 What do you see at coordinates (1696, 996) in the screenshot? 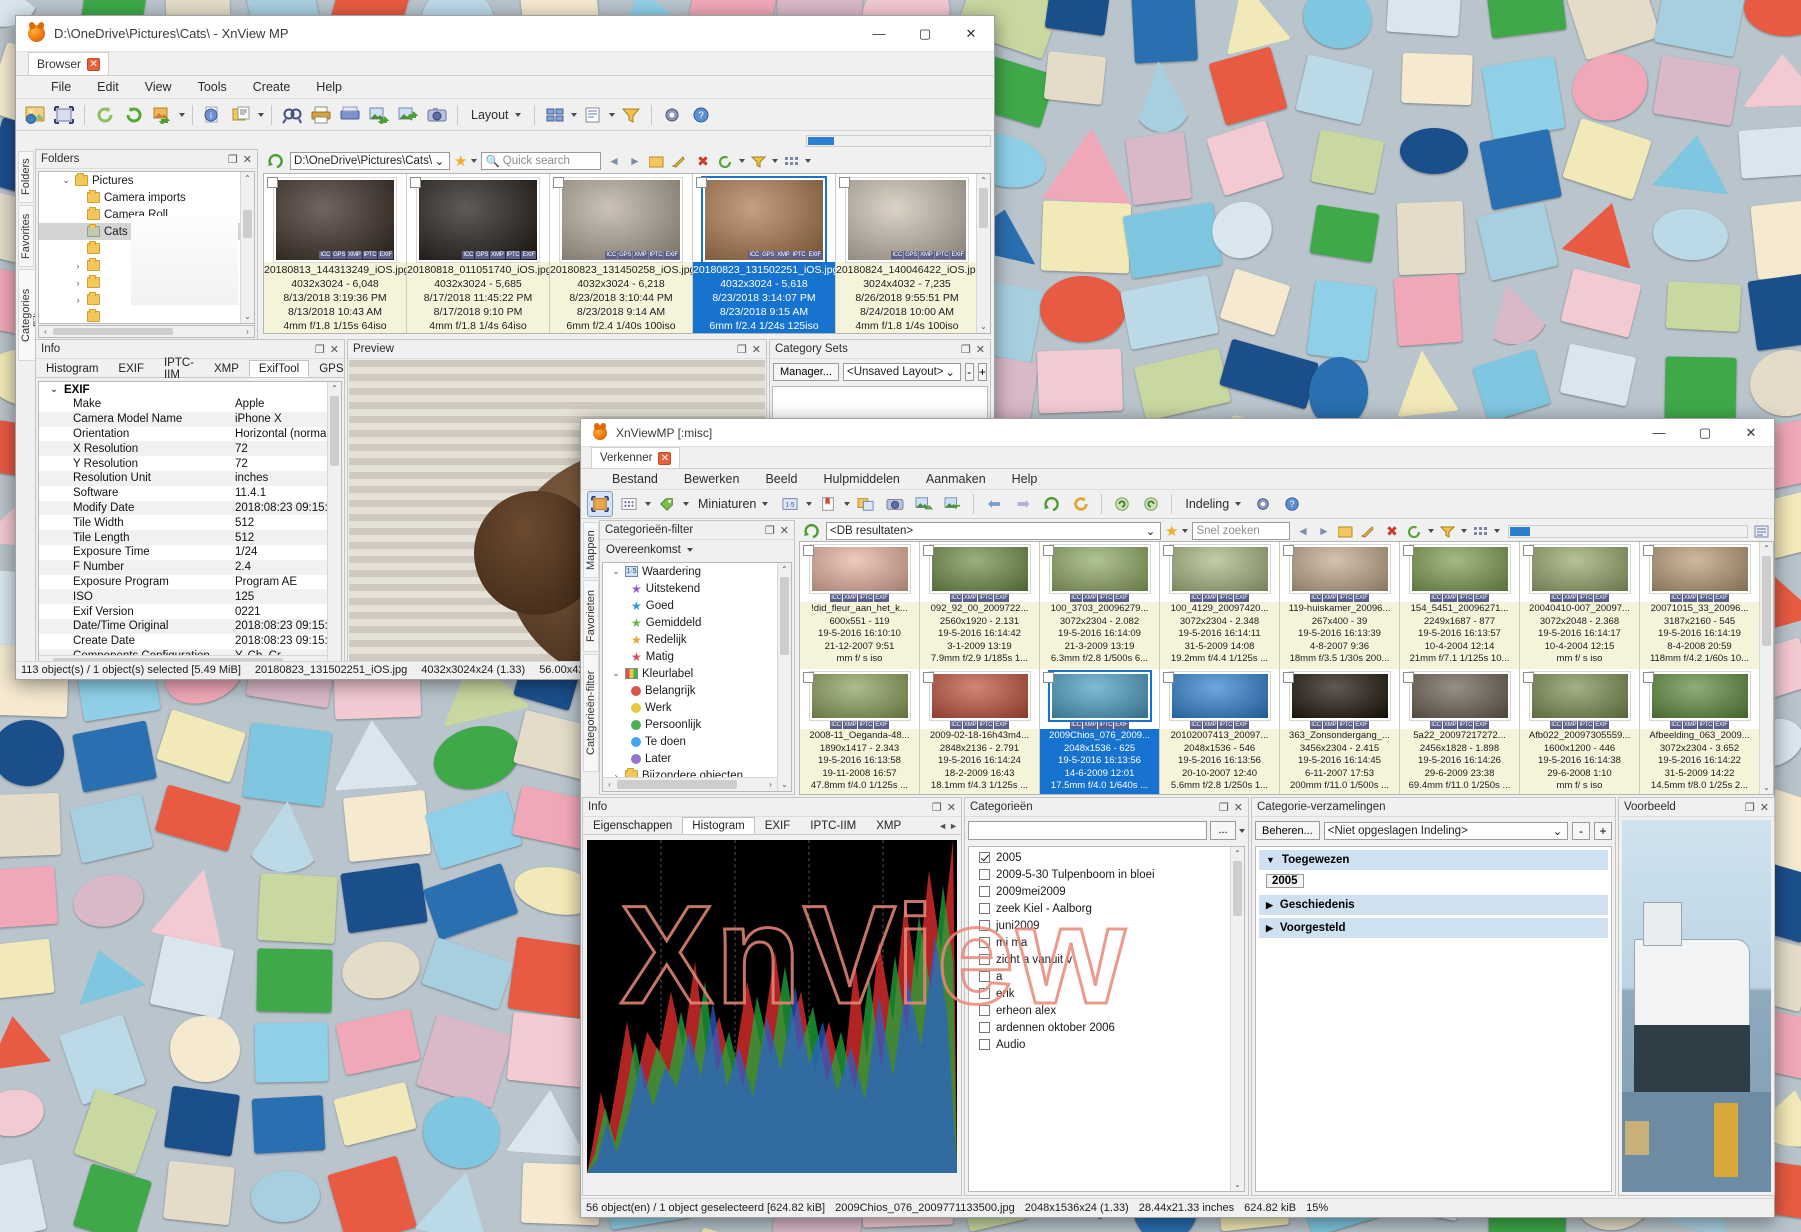
I see `preview-panel-dutch: Voorbeeld ❐ ✕` at bounding box center [1696, 996].